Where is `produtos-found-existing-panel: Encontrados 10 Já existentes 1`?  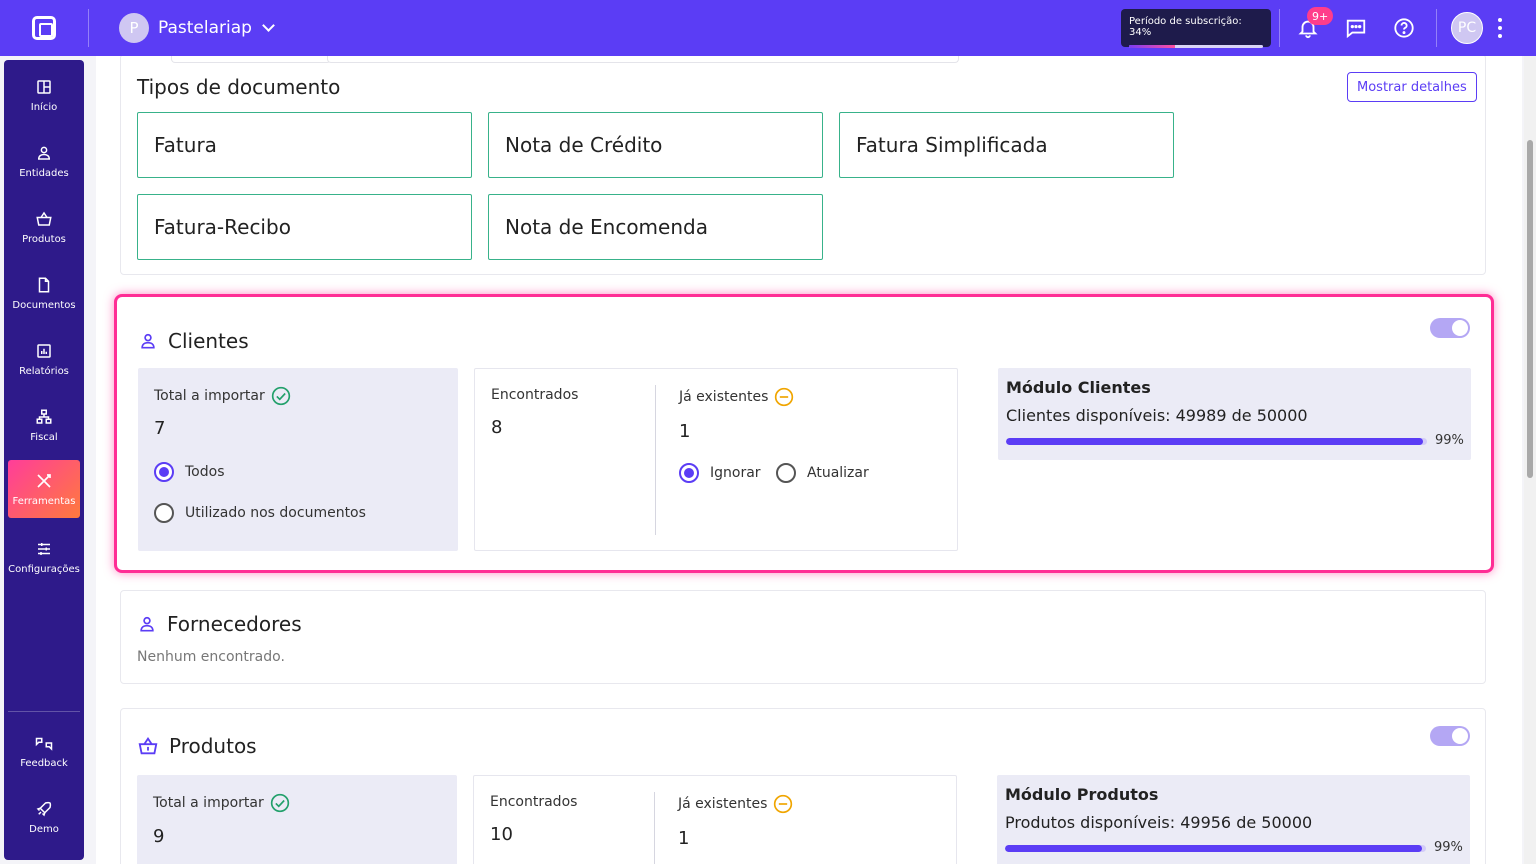
produtos-found-existing-panel: Encontrados 10 Já existentes 1 is located at coordinates (715, 819).